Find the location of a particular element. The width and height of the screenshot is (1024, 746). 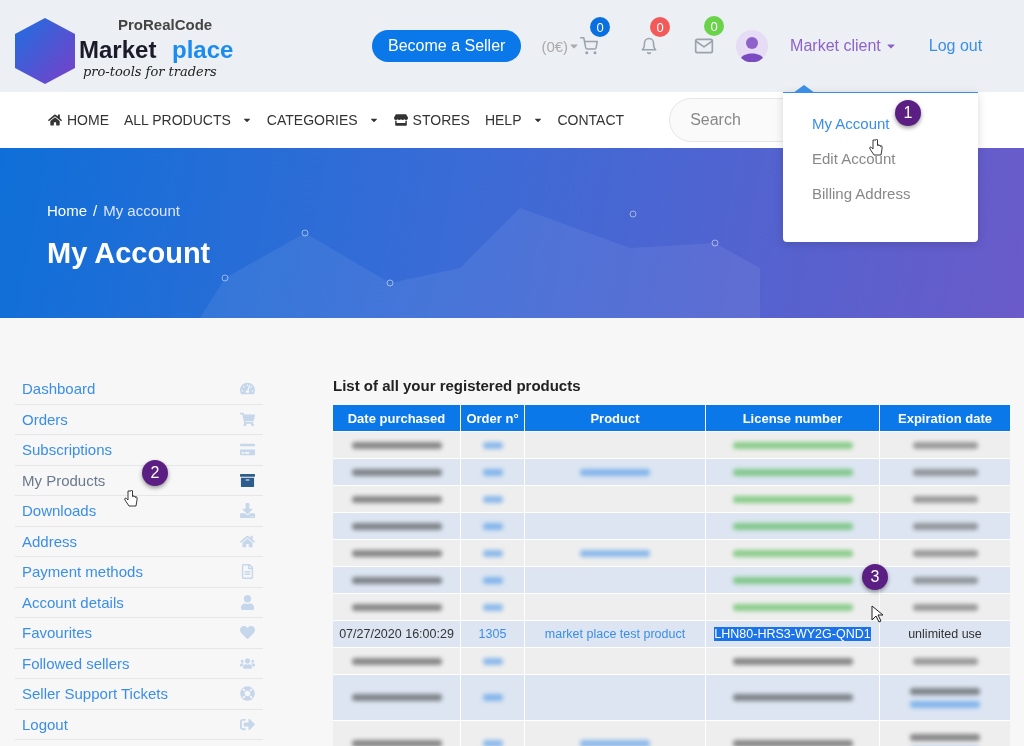

archive-icon is located at coordinates (247, 480).